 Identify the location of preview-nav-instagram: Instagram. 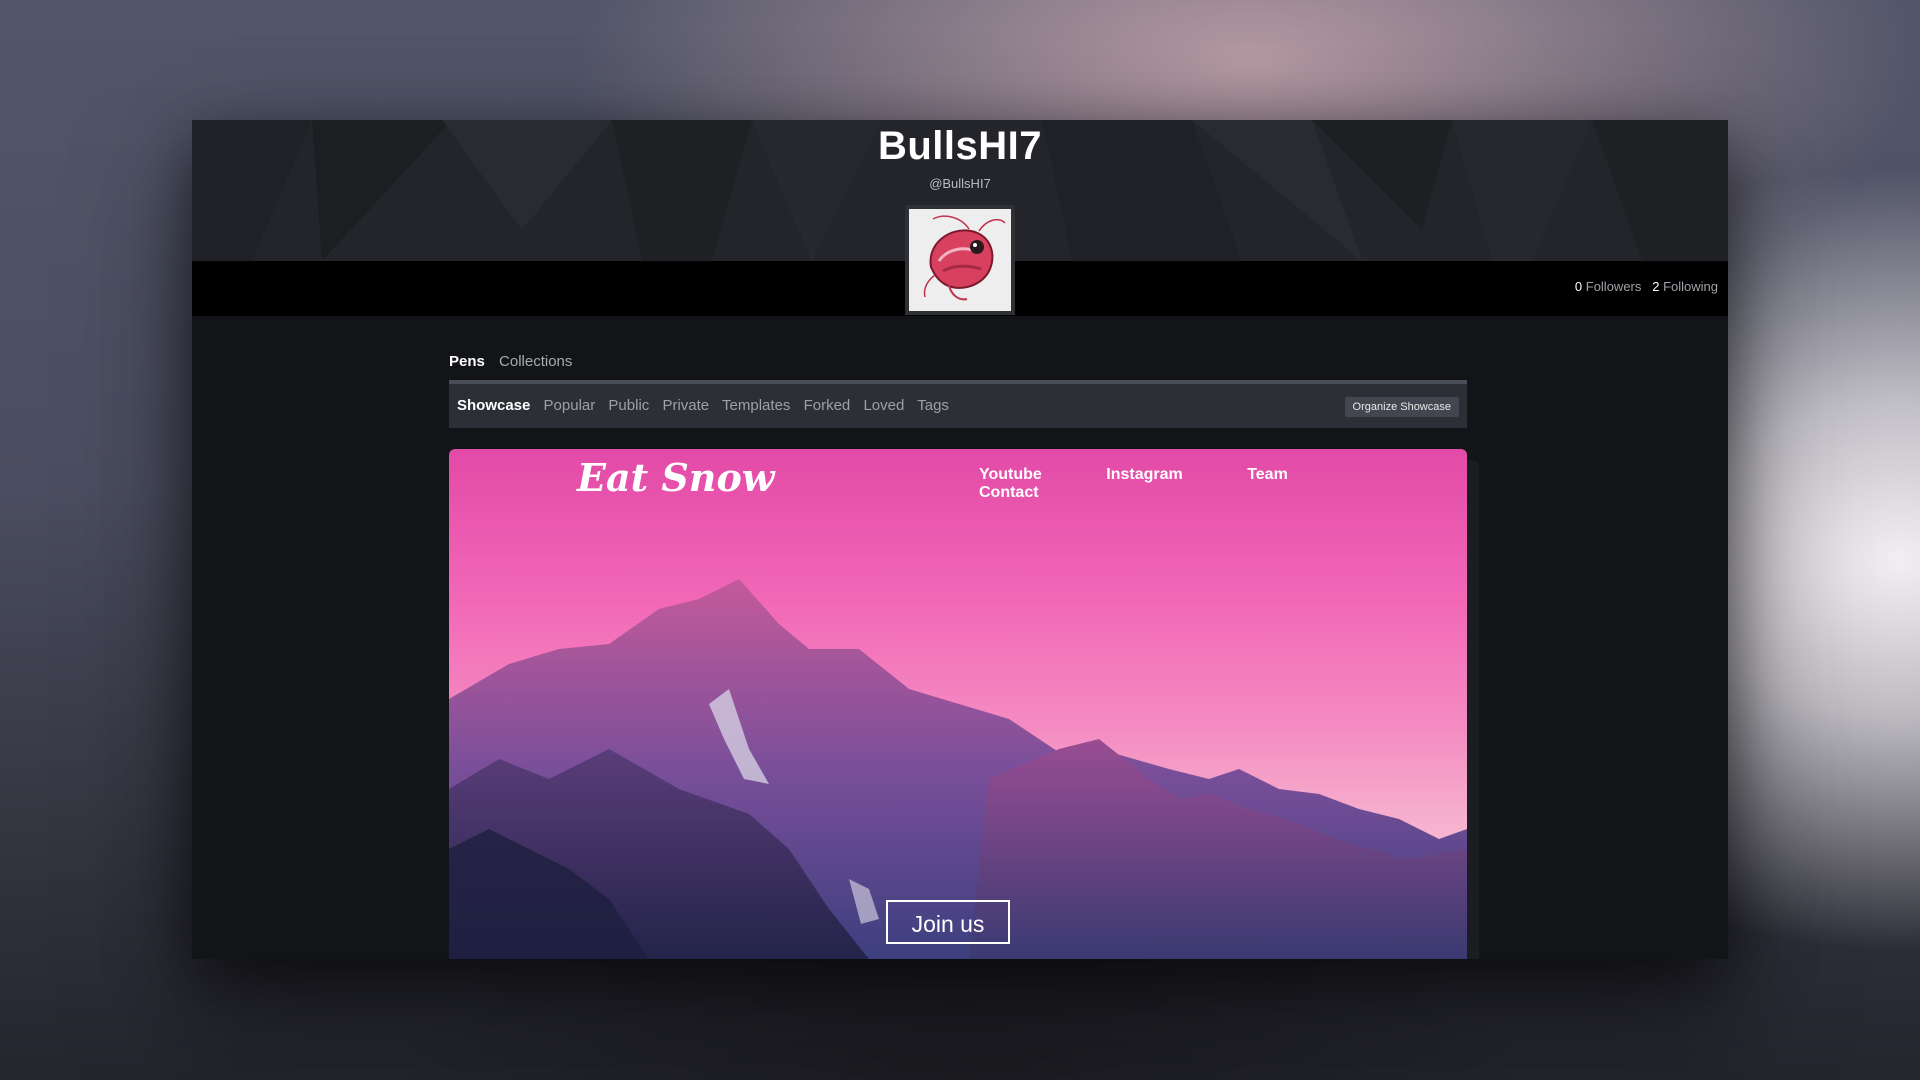
(1144, 475).